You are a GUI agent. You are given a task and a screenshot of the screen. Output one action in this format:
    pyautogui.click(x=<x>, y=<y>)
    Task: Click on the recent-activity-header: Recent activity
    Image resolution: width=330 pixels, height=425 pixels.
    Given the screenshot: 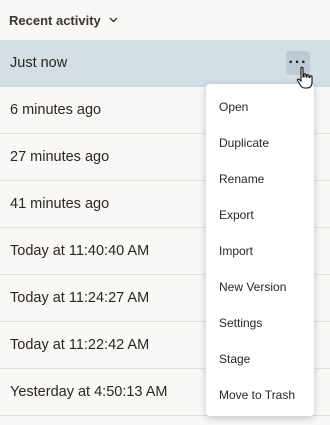 What is the action you would take?
    pyautogui.click(x=165, y=20)
    